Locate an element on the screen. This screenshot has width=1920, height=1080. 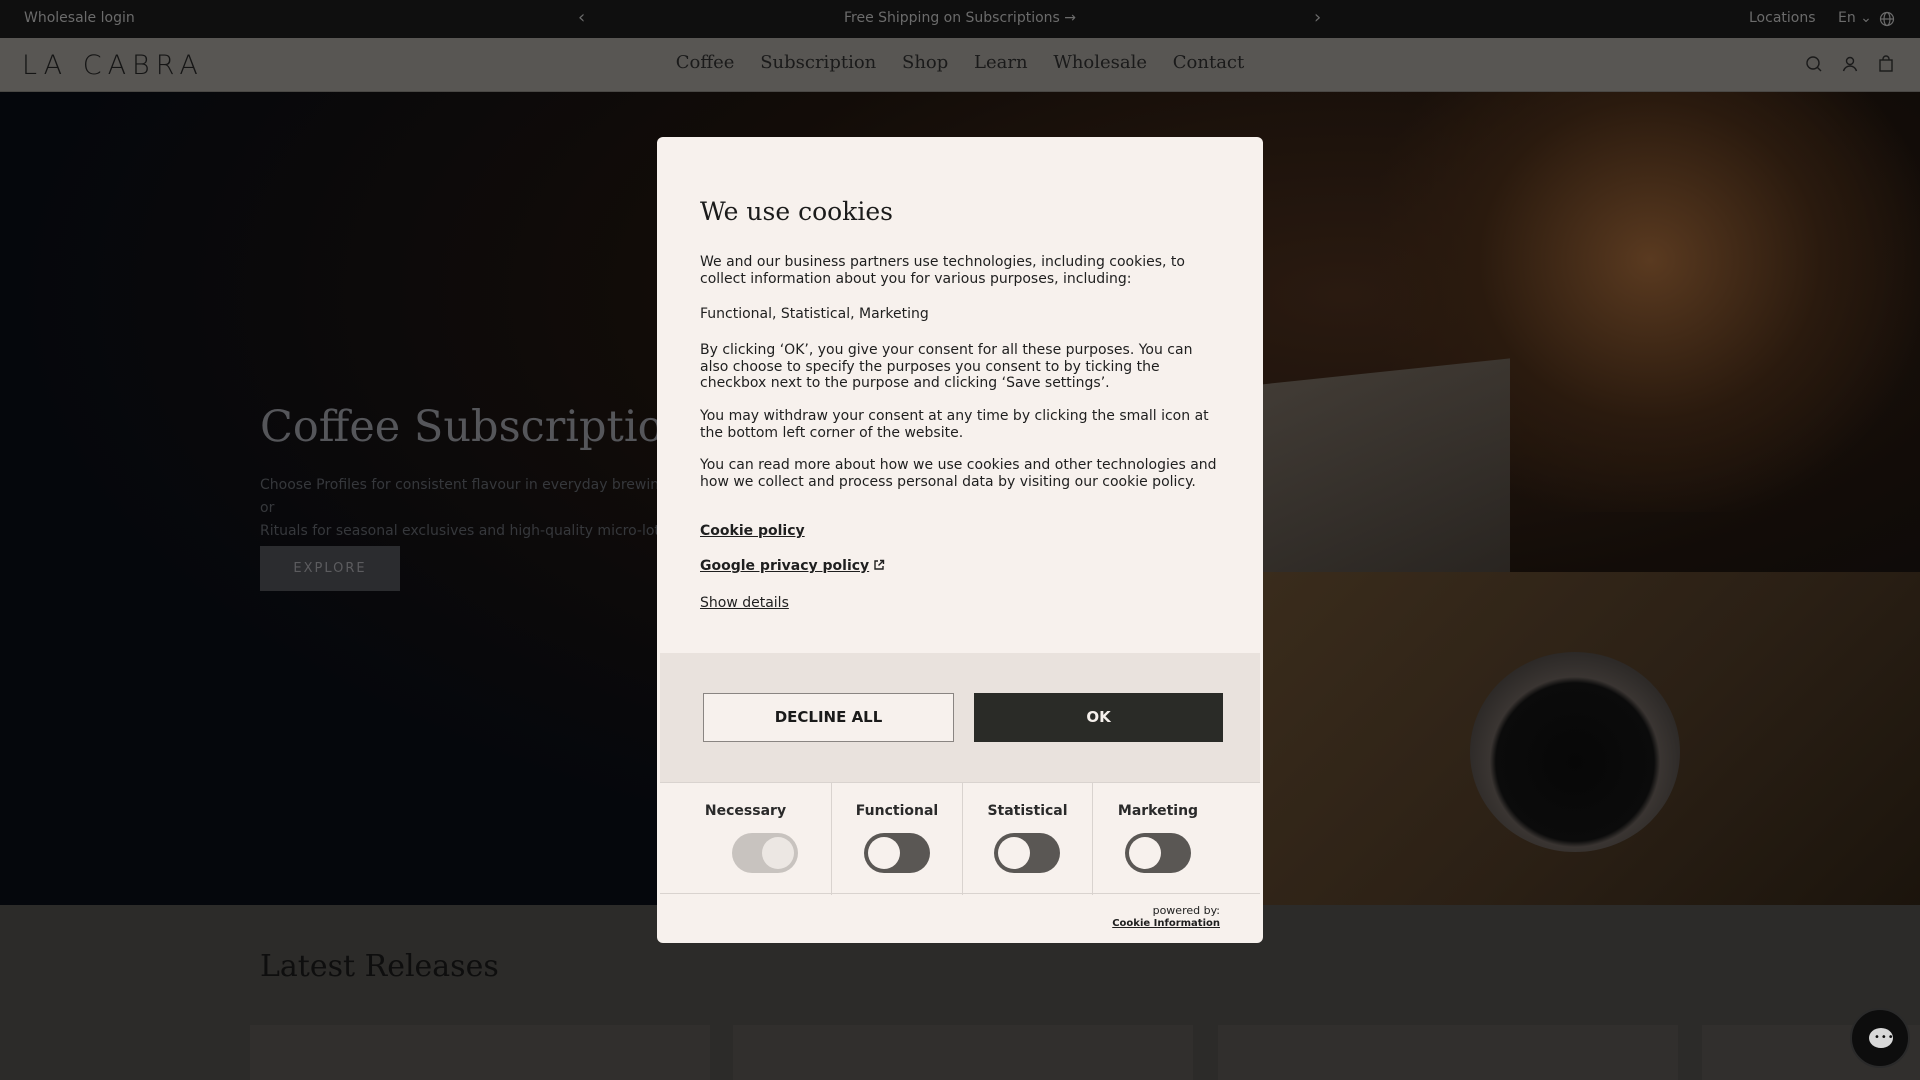
nav-item-learn: Learn is located at coordinates (1001, 62).